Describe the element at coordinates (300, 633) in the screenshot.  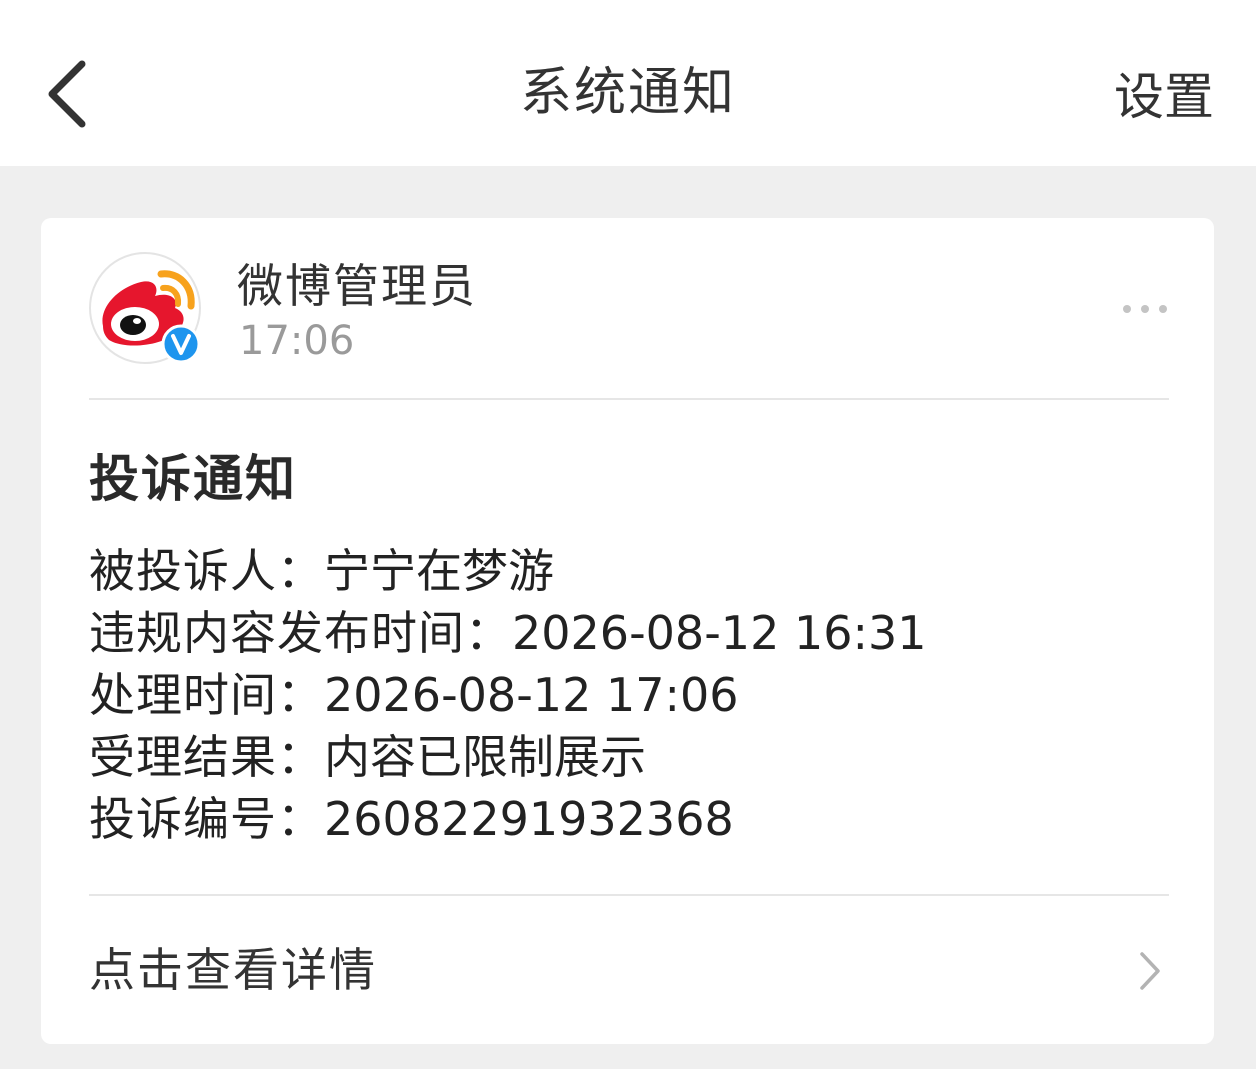
I see `detail-label: 违规内容发布时间：` at that location.